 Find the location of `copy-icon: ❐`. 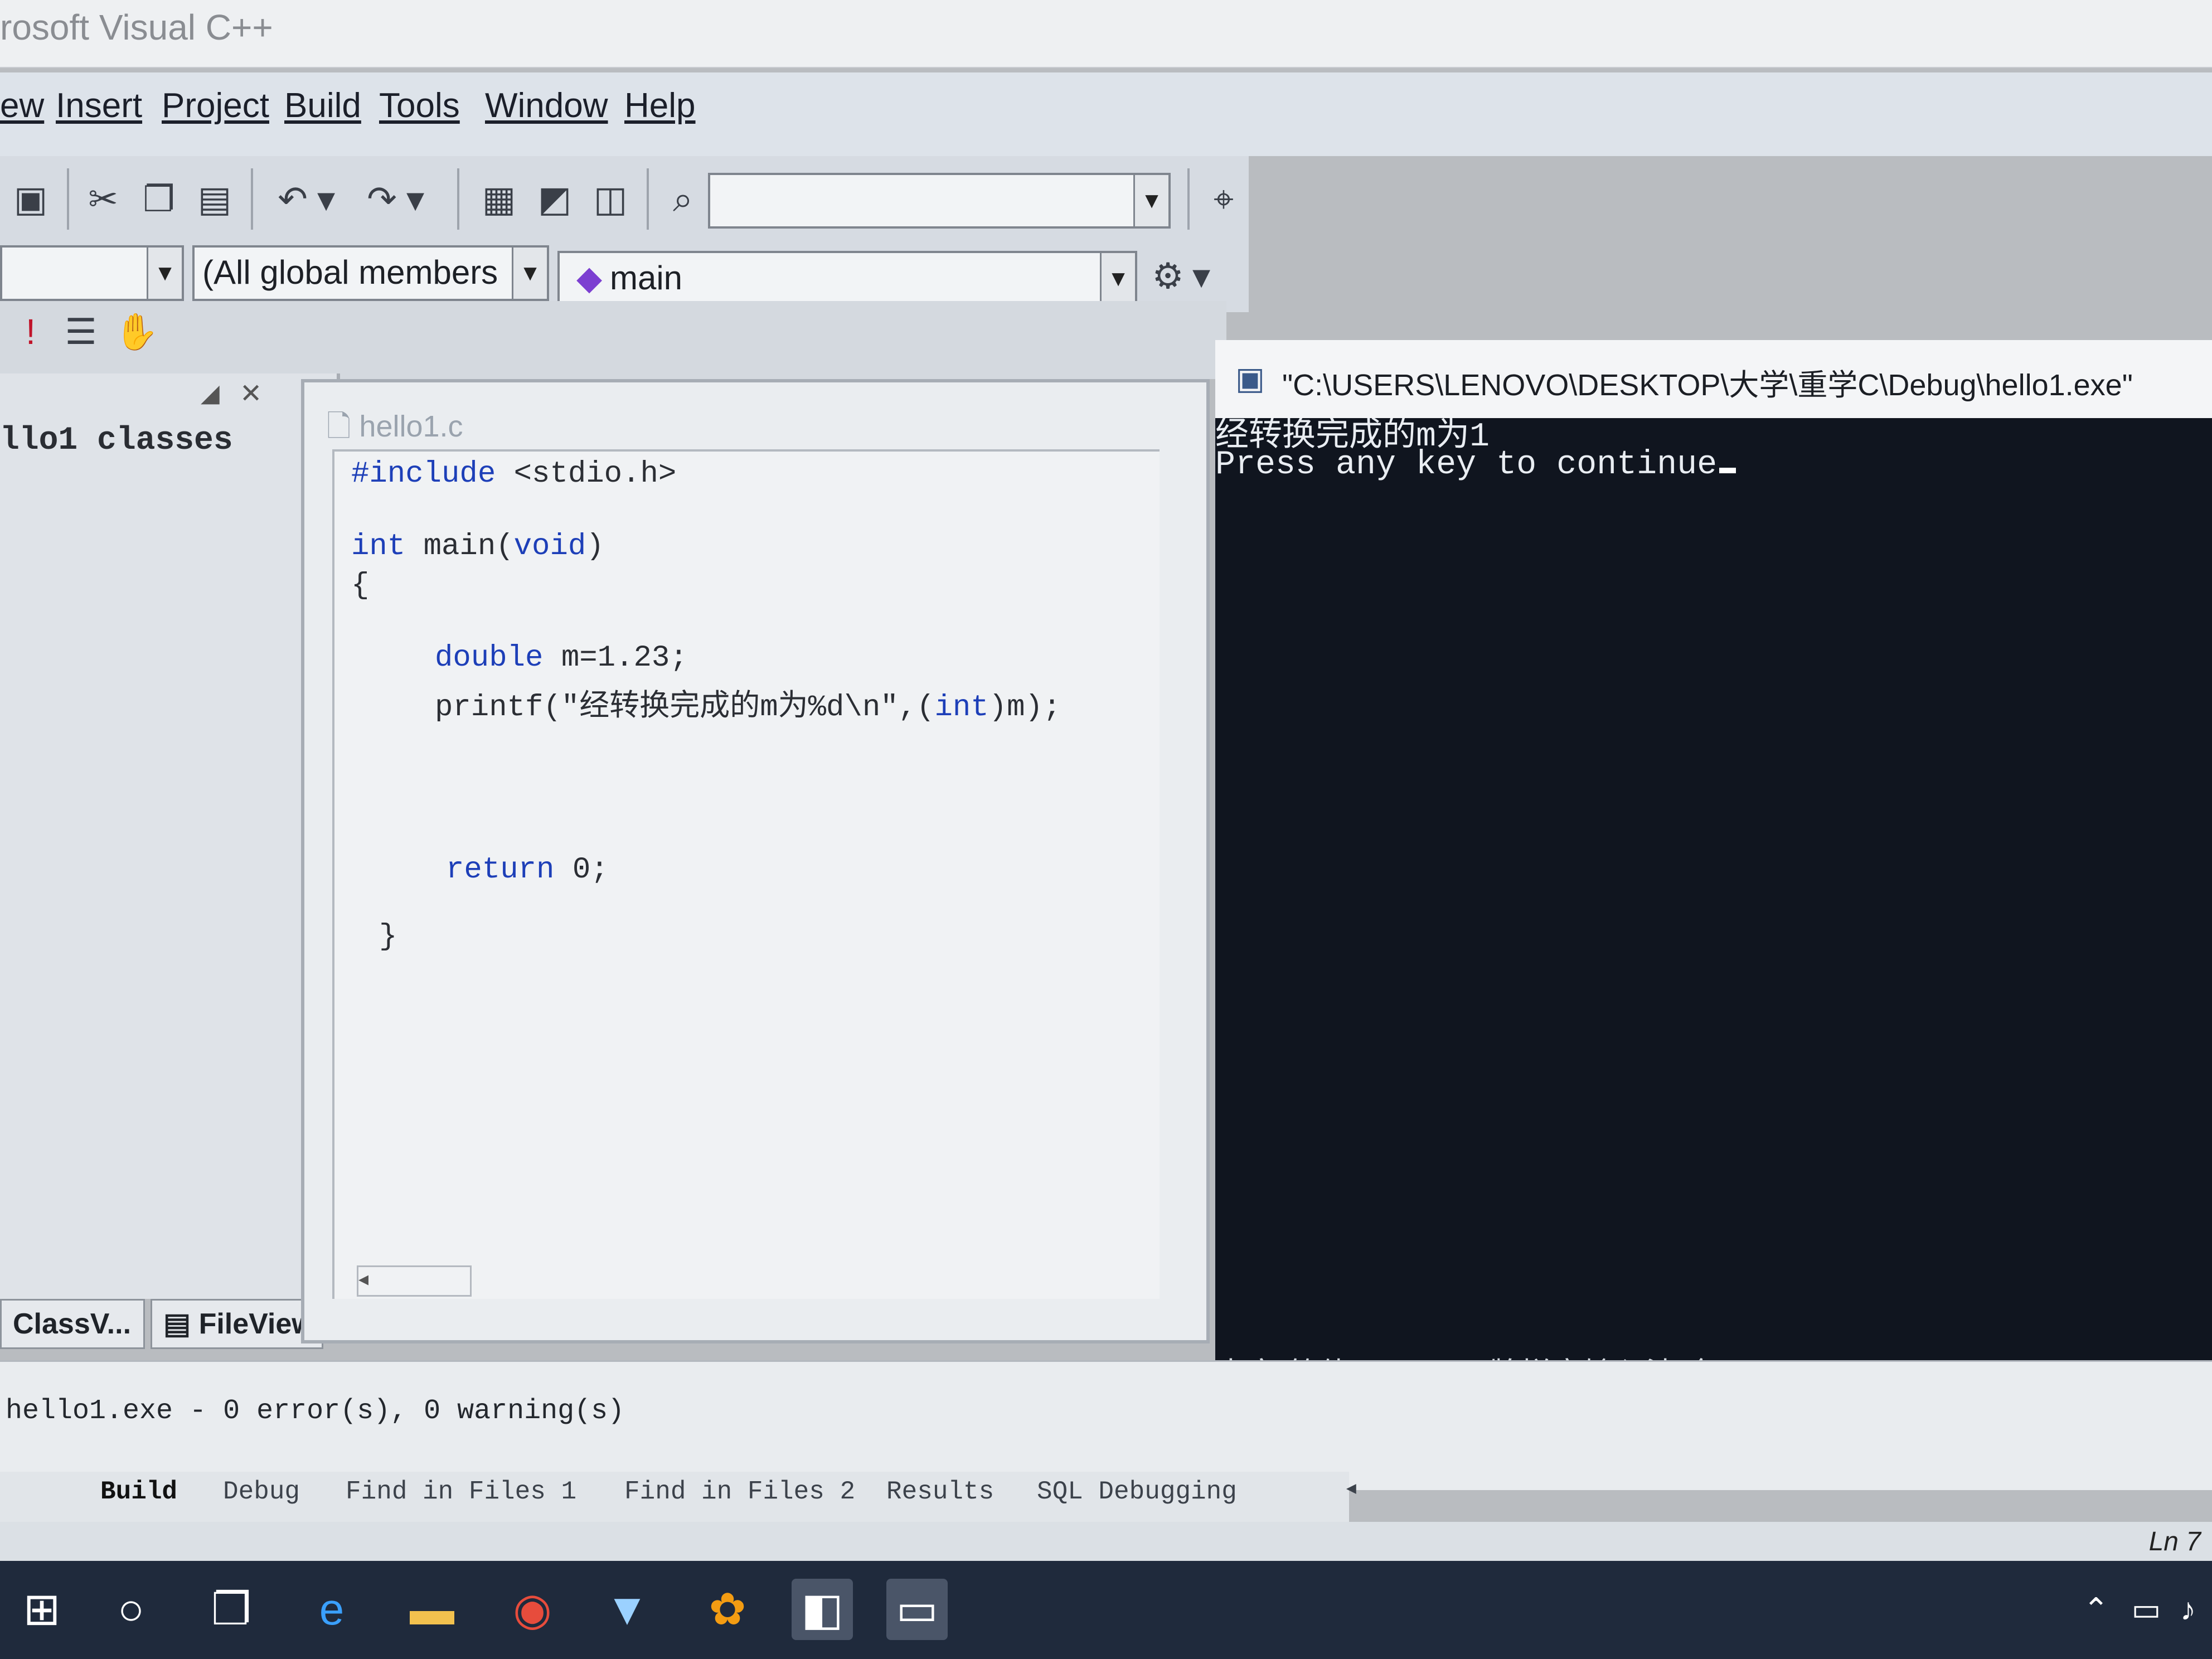

copy-icon: ❐ is located at coordinates (159, 199).